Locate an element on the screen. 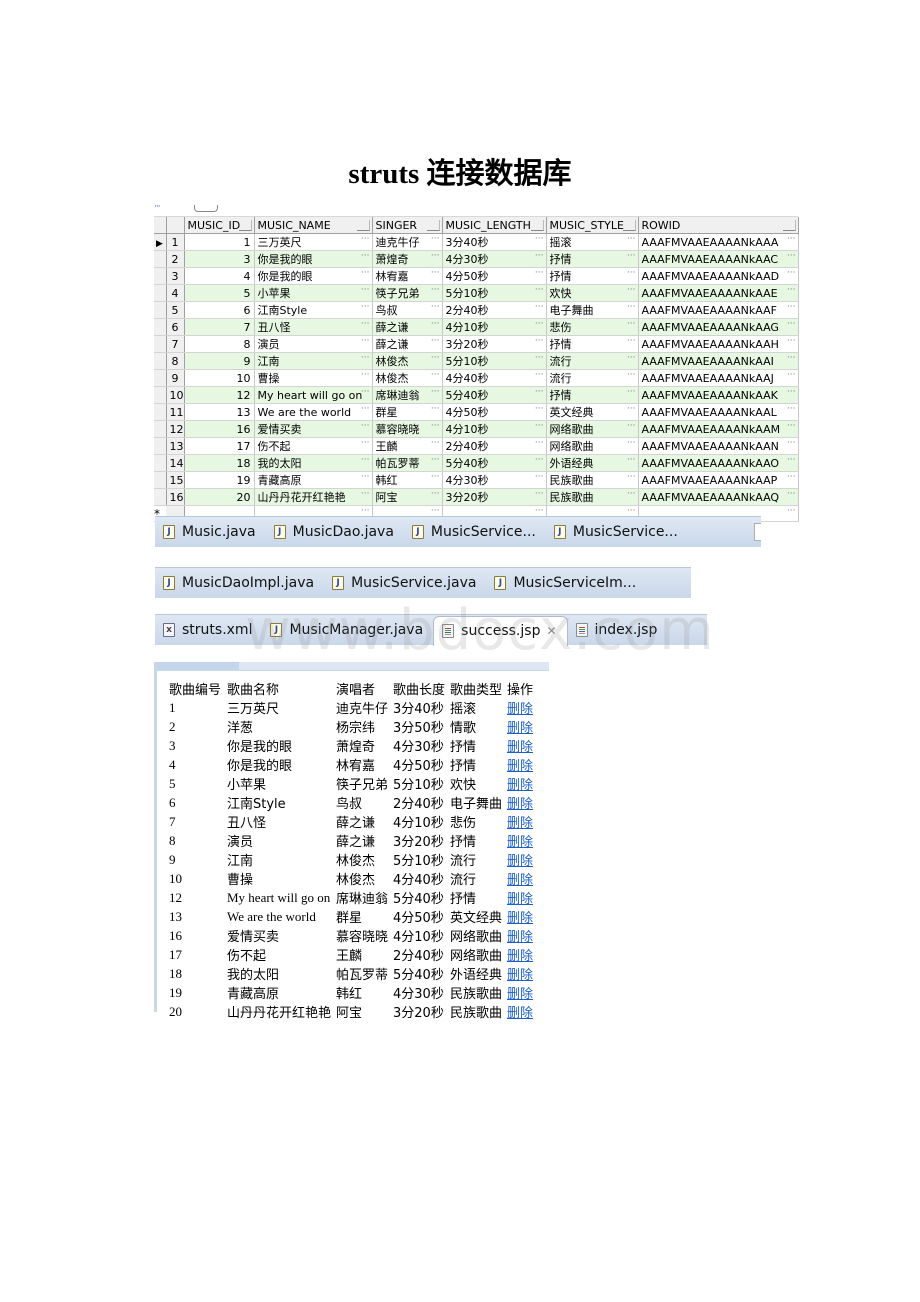 This screenshot has width=920, height=1302. cell-music-name: 三万英尺 ··· is located at coordinates (313, 242).